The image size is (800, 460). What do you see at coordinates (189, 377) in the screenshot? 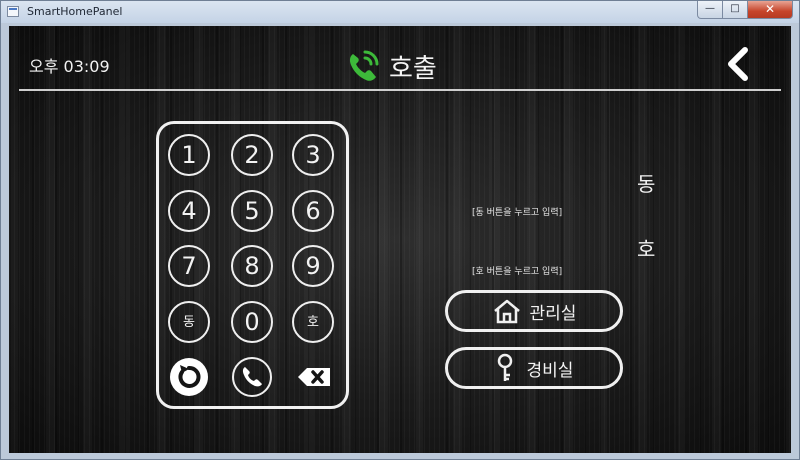
I see `reset-button` at bounding box center [189, 377].